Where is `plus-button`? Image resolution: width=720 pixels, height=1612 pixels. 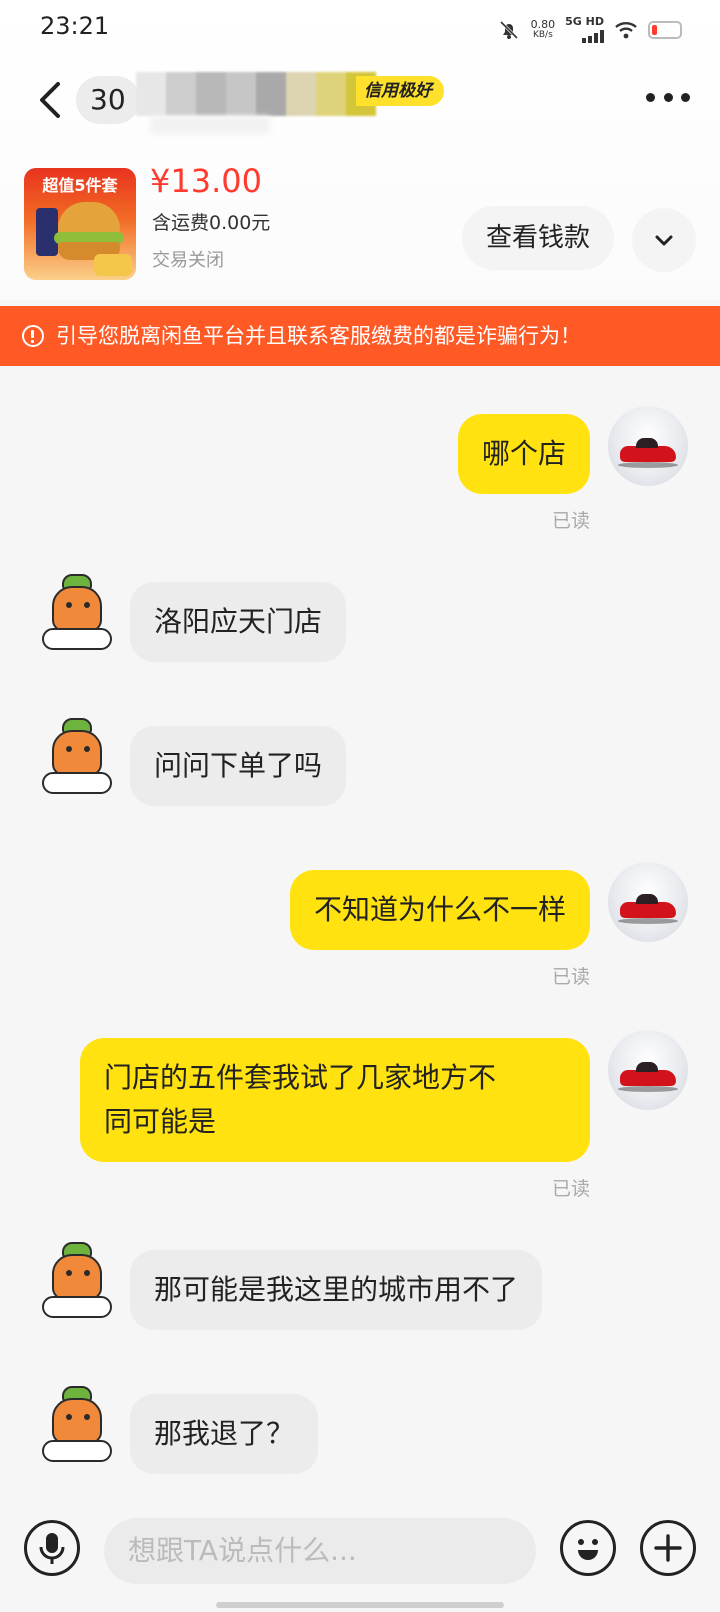
plus-button is located at coordinates (668, 1548).